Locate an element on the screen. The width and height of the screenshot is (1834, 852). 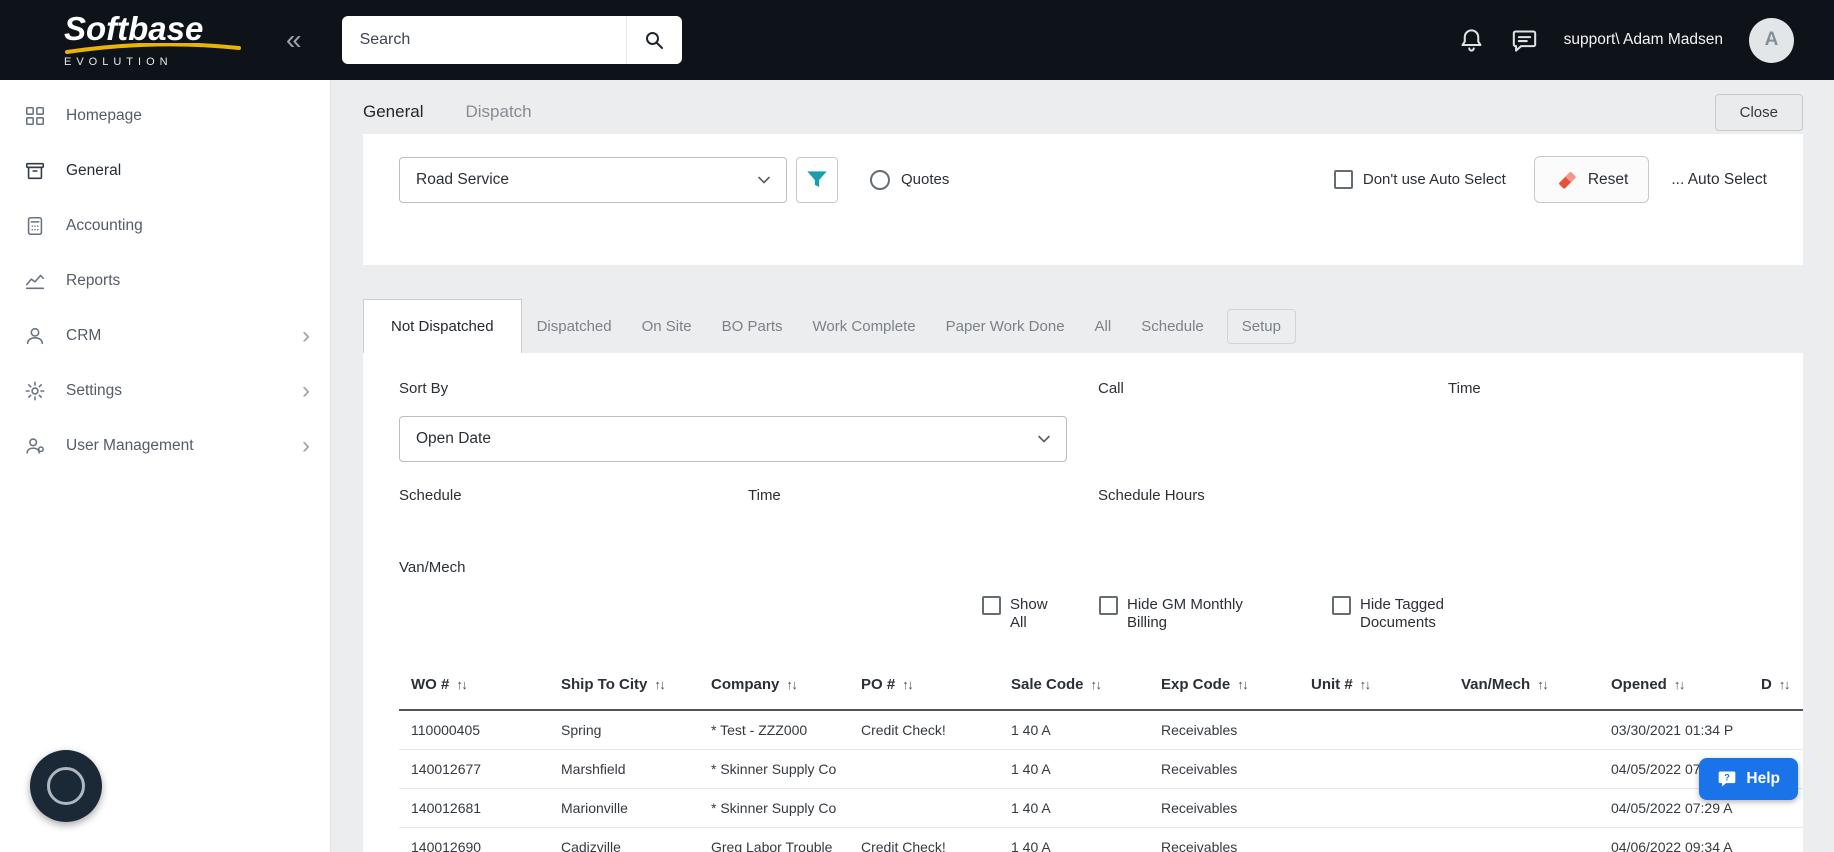
notifications-bell-icon is located at coordinates (1471, 40).